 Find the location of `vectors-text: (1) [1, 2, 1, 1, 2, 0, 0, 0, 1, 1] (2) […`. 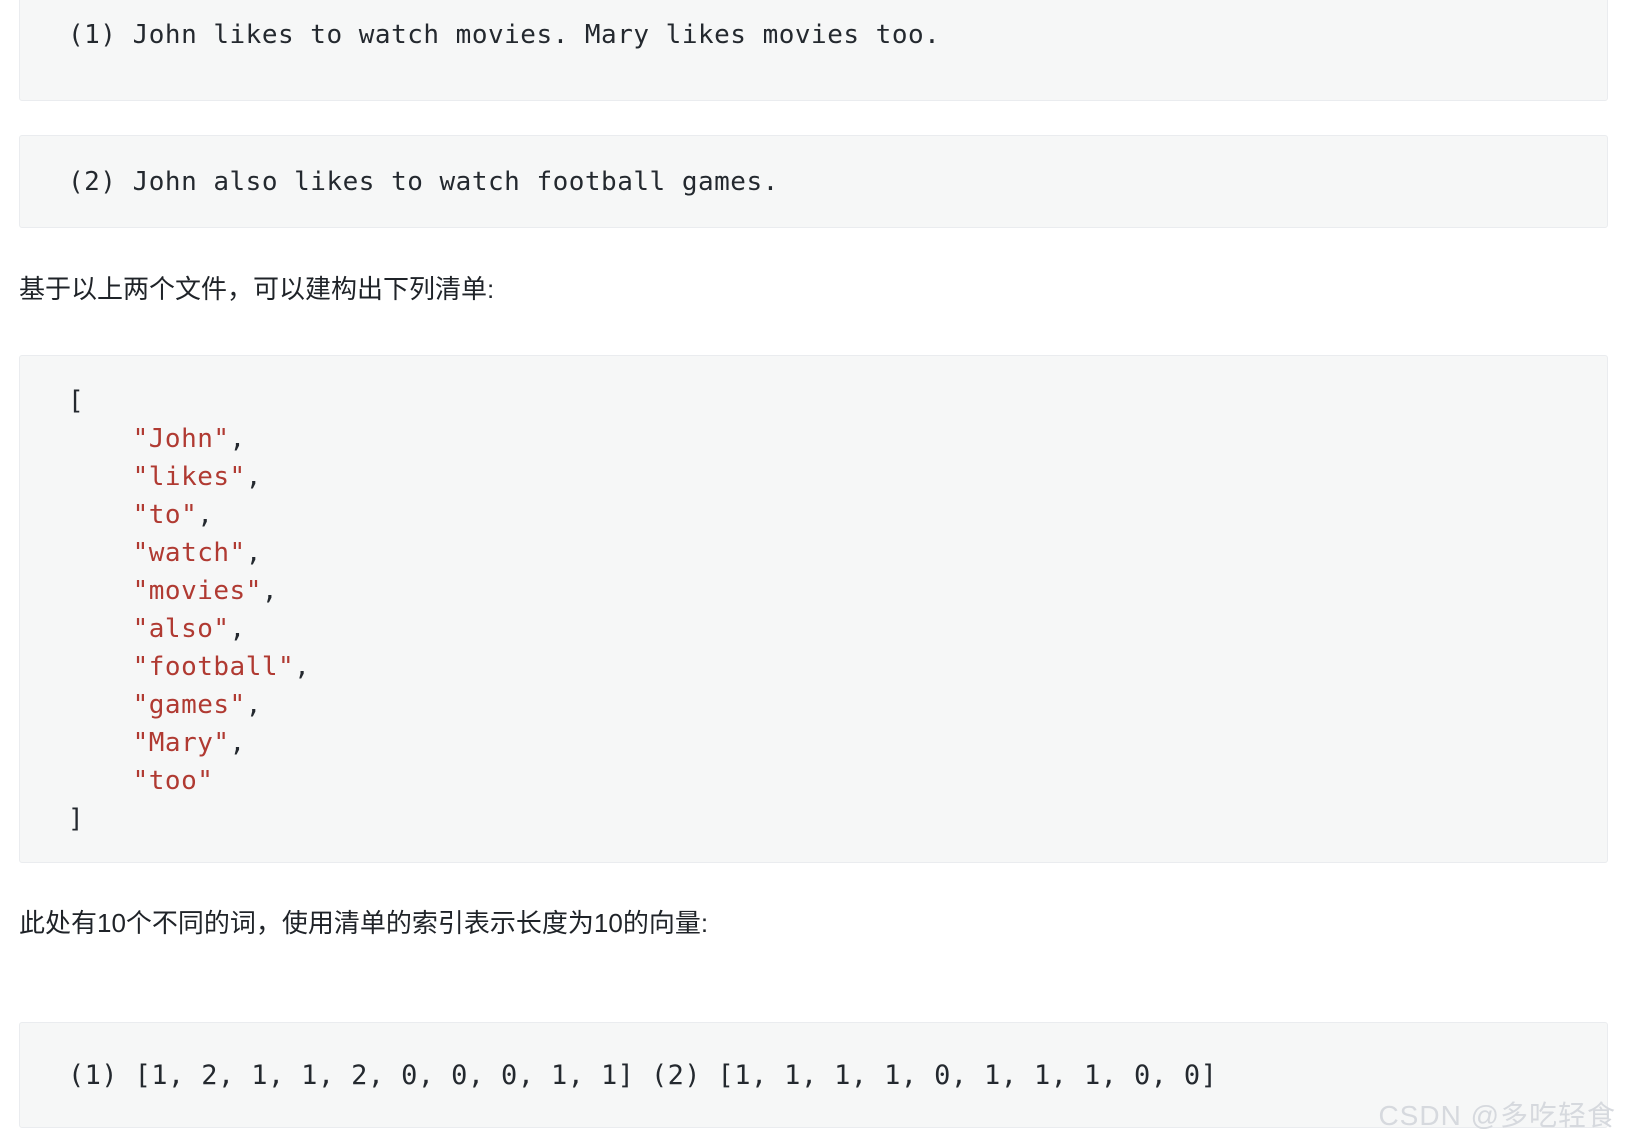

vectors-text: (1) [1, 2, 1, 1, 2, 0, 0, 0, 1, 1] (2) [… is located at coordinates (643, 1075).